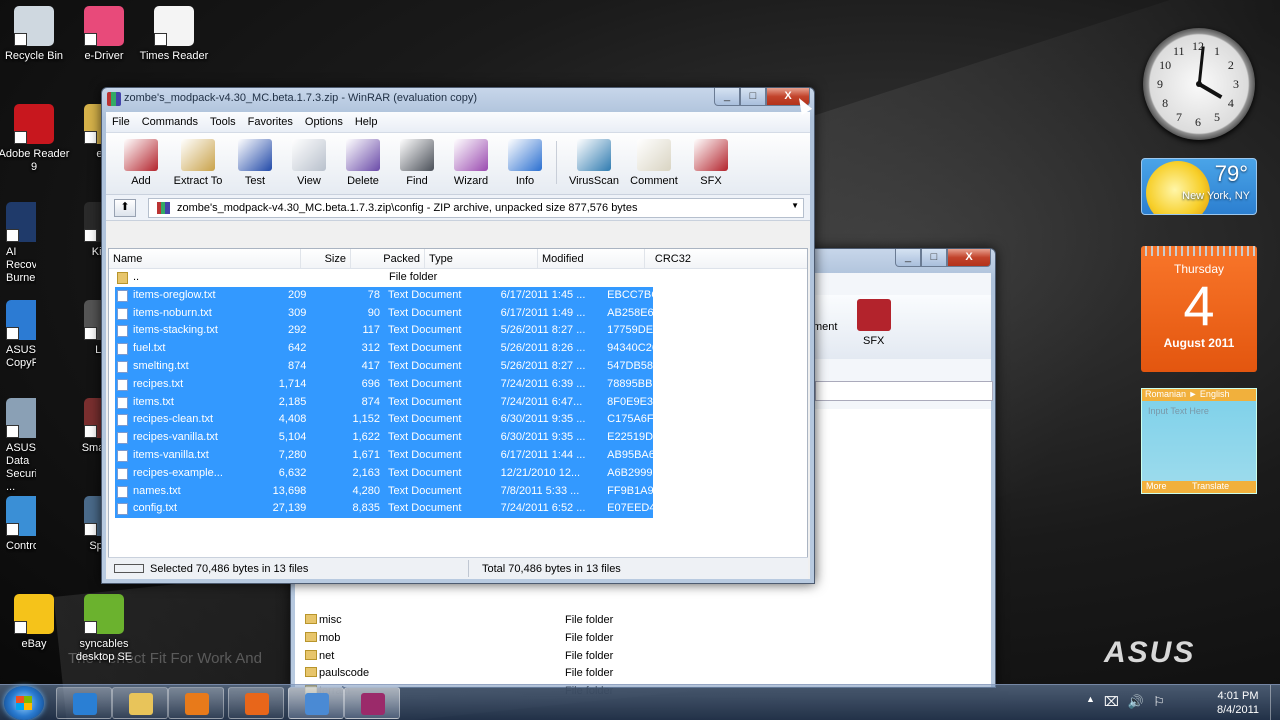  What do you see at coordinates (1210, 486) in the screenshot?
I see `translate-button: Translate` at bounding box center [1210, 486].